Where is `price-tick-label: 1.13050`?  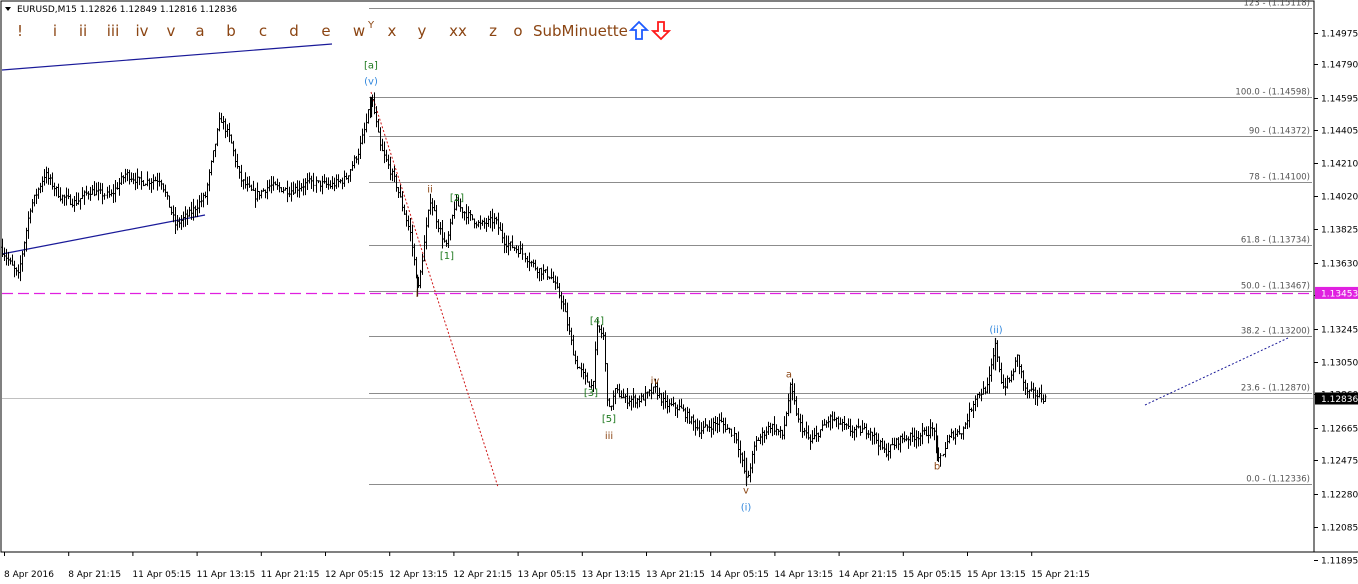
price-tick-label: 1.13050 is located at coordinates (1339, 364).